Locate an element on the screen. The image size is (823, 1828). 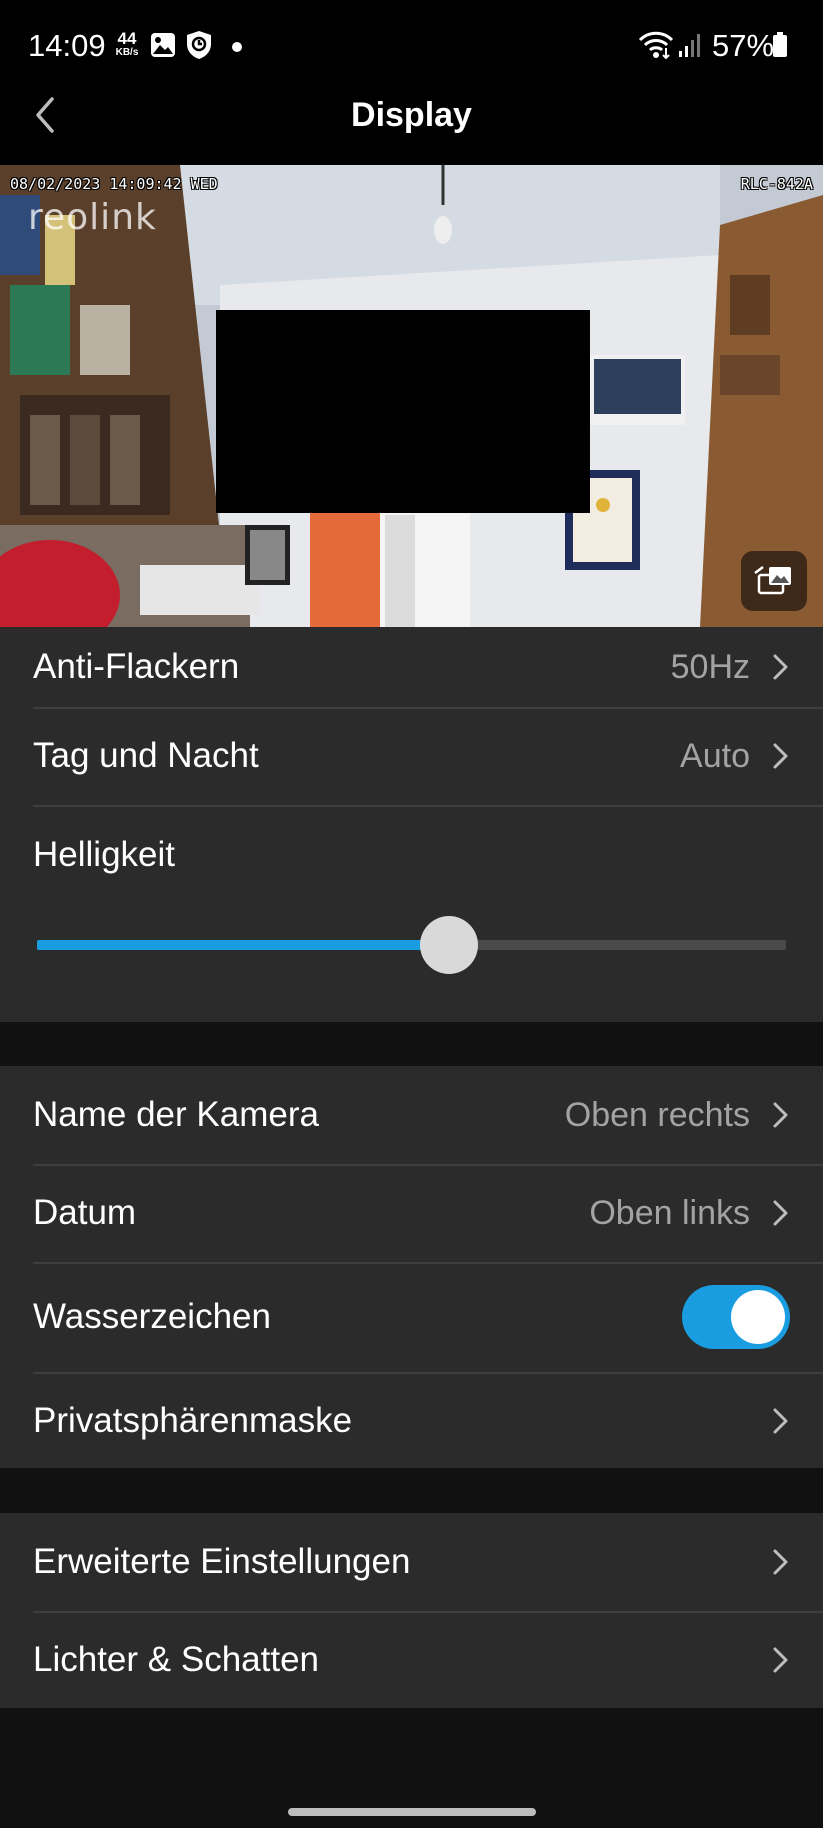
advanced-settings-label: Erweiterte Einstellungen is located at coordinates (222, 1561).